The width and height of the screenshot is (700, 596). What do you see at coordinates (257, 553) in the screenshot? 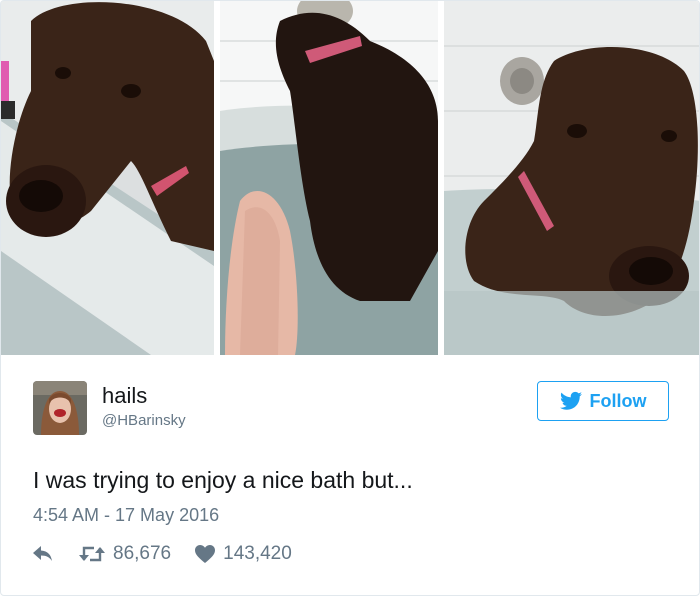
I see `like-count: 143,420` at bounding box center [257, 553].